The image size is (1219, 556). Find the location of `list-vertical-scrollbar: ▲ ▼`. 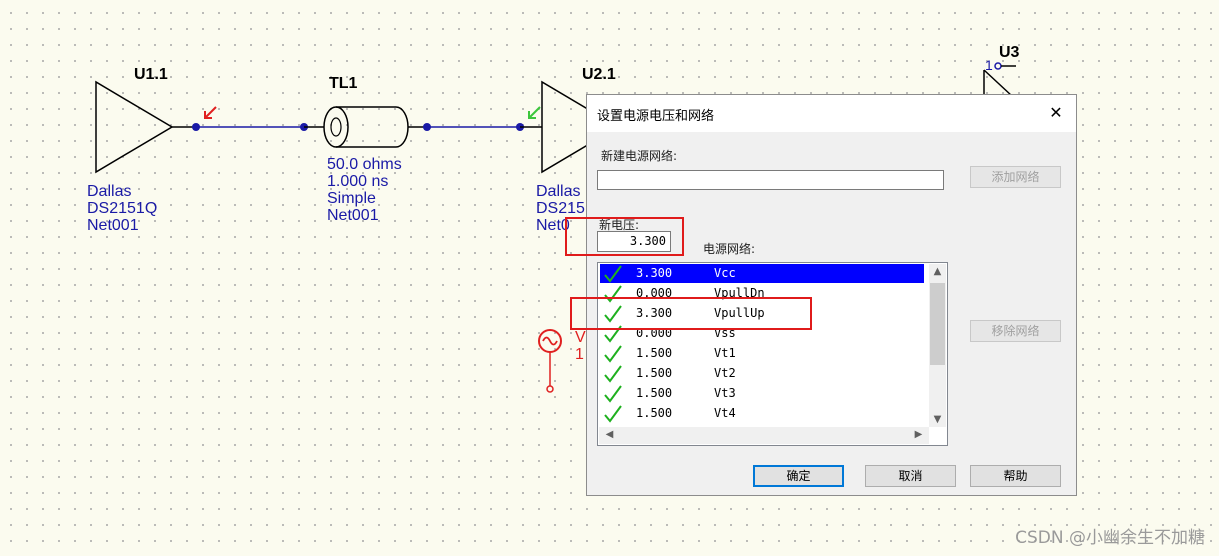

list-vertical-scrollbar: ▲ ▼ is located at coordinates (937, 345).